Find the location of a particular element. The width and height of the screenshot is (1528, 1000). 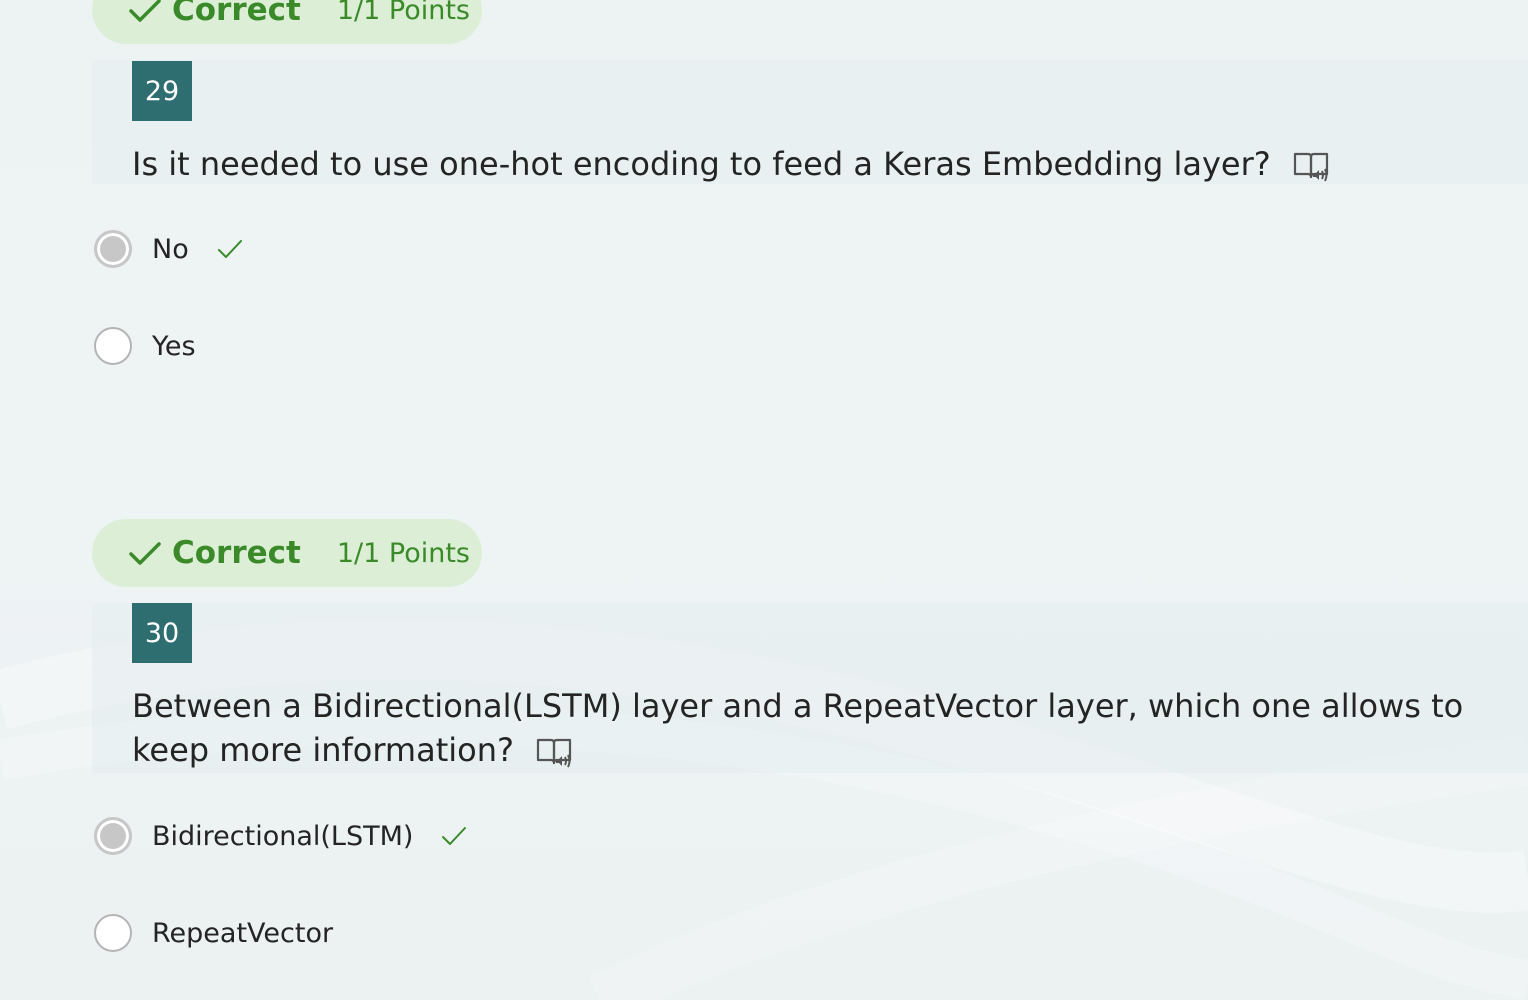

option-label: No is located at coordinates (170, 249).